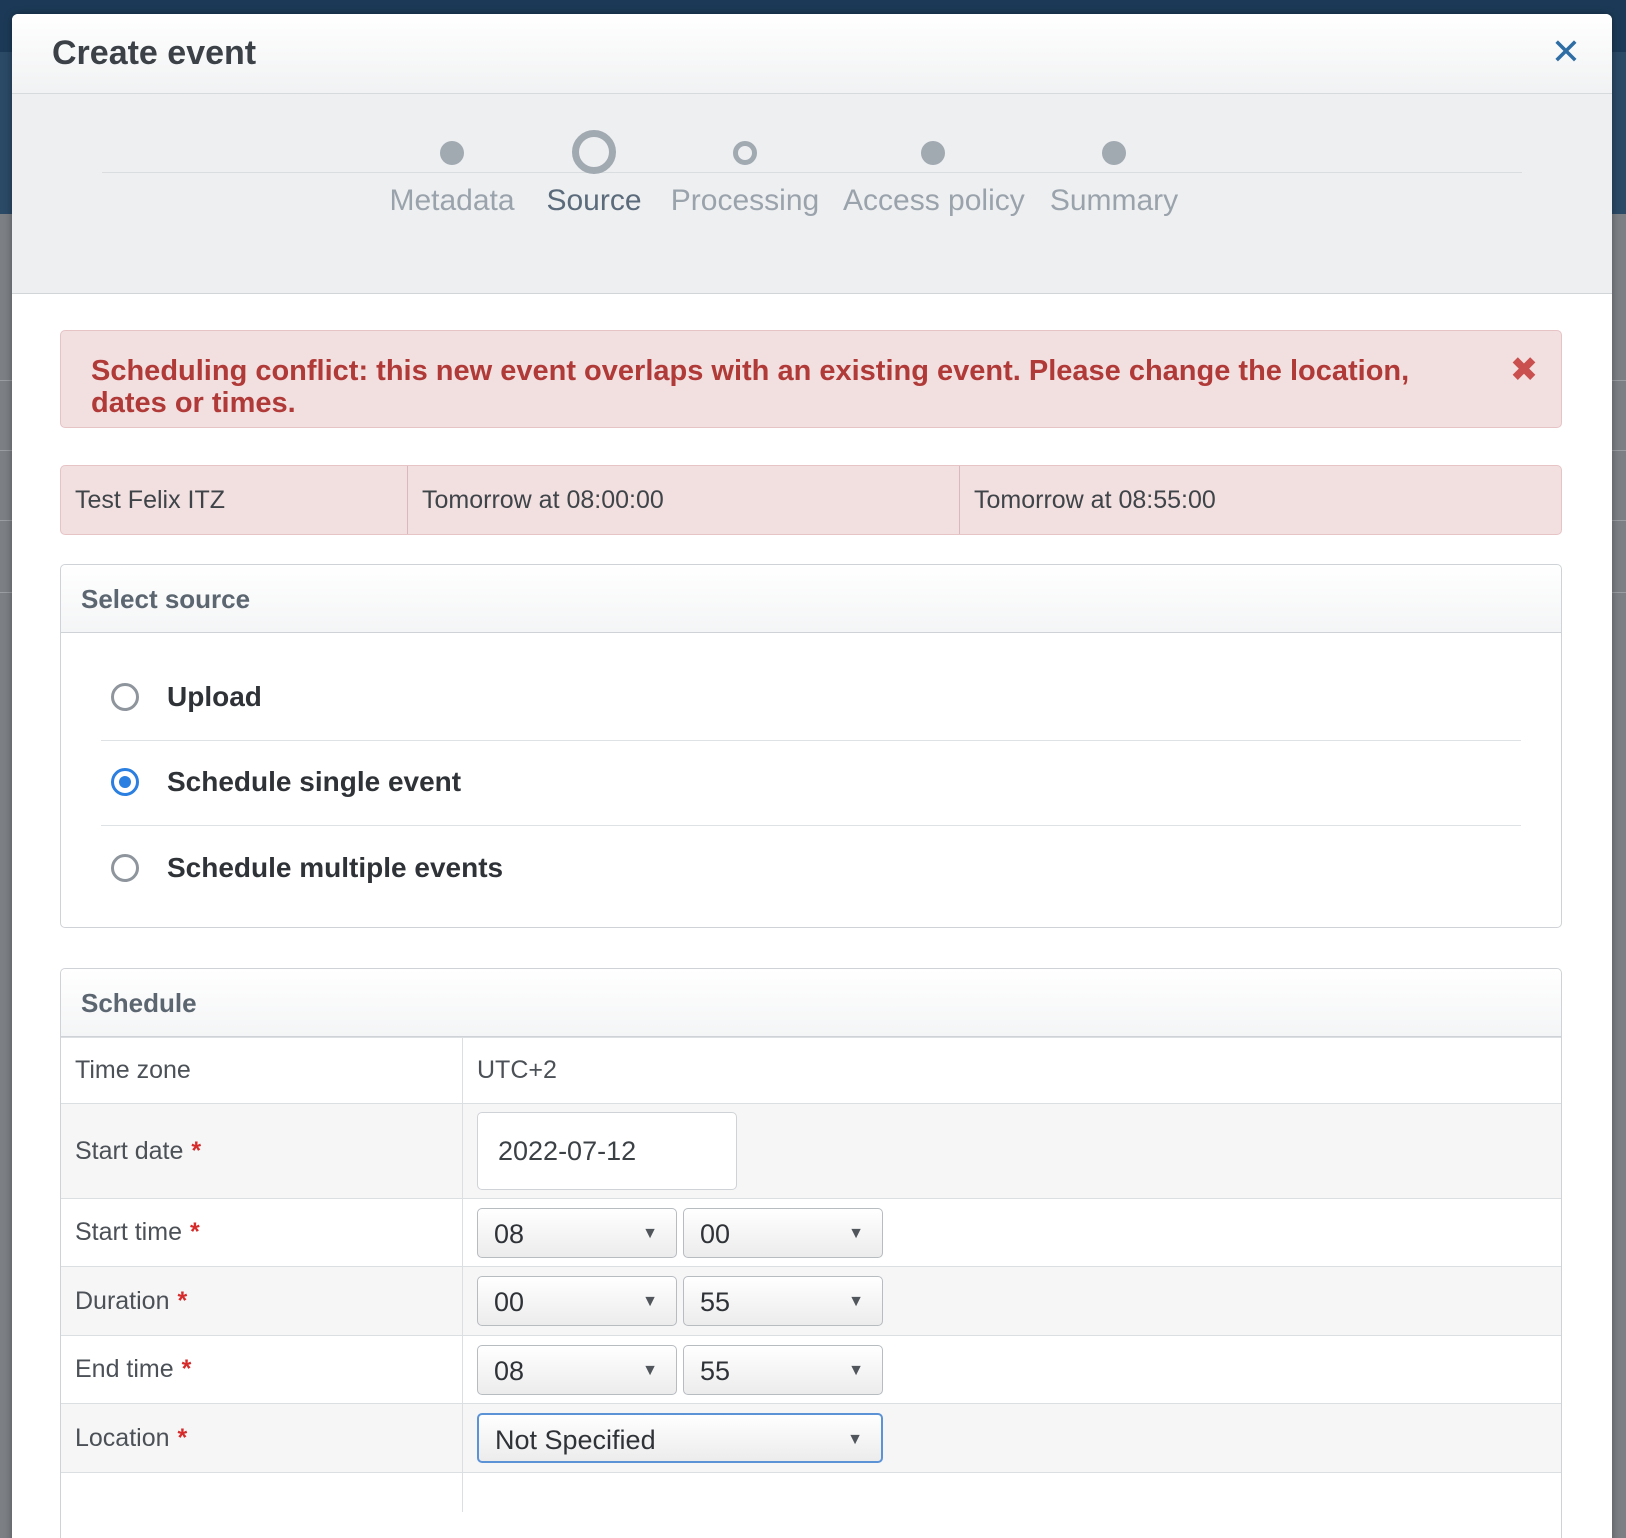  Describe the element at coordinates (1566, 52) in the screenshot. I see `close-icon: ✕` at that location.